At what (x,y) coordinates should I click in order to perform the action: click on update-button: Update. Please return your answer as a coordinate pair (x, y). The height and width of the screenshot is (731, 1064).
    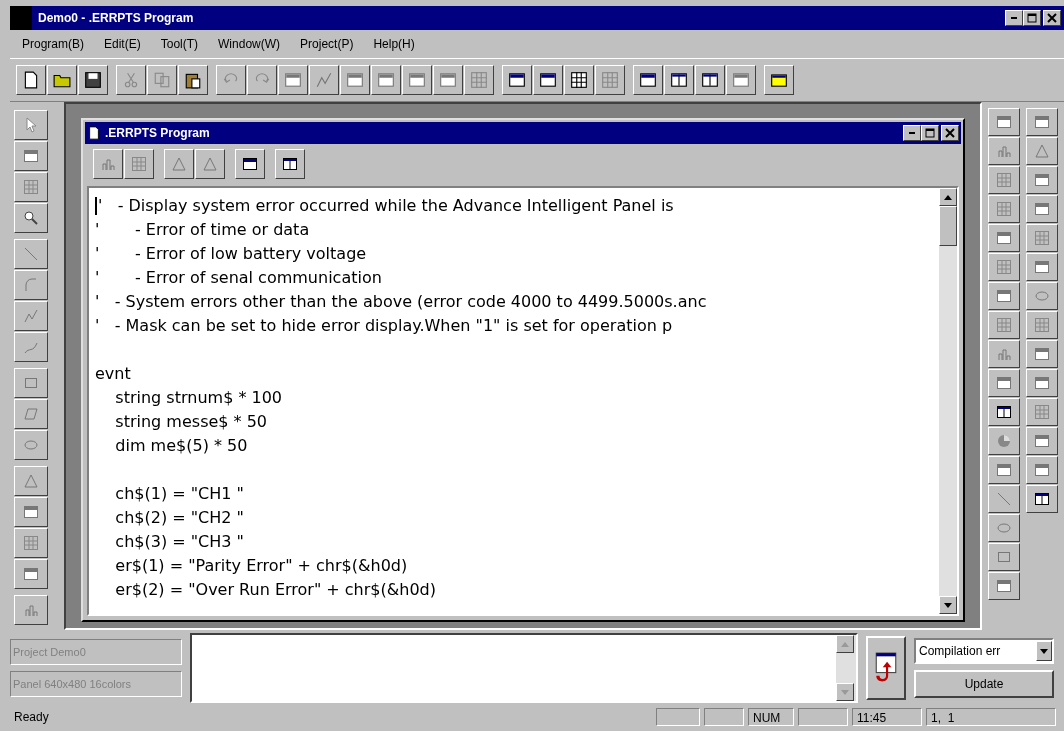
    Looking at the image, I should click on (984, 684).